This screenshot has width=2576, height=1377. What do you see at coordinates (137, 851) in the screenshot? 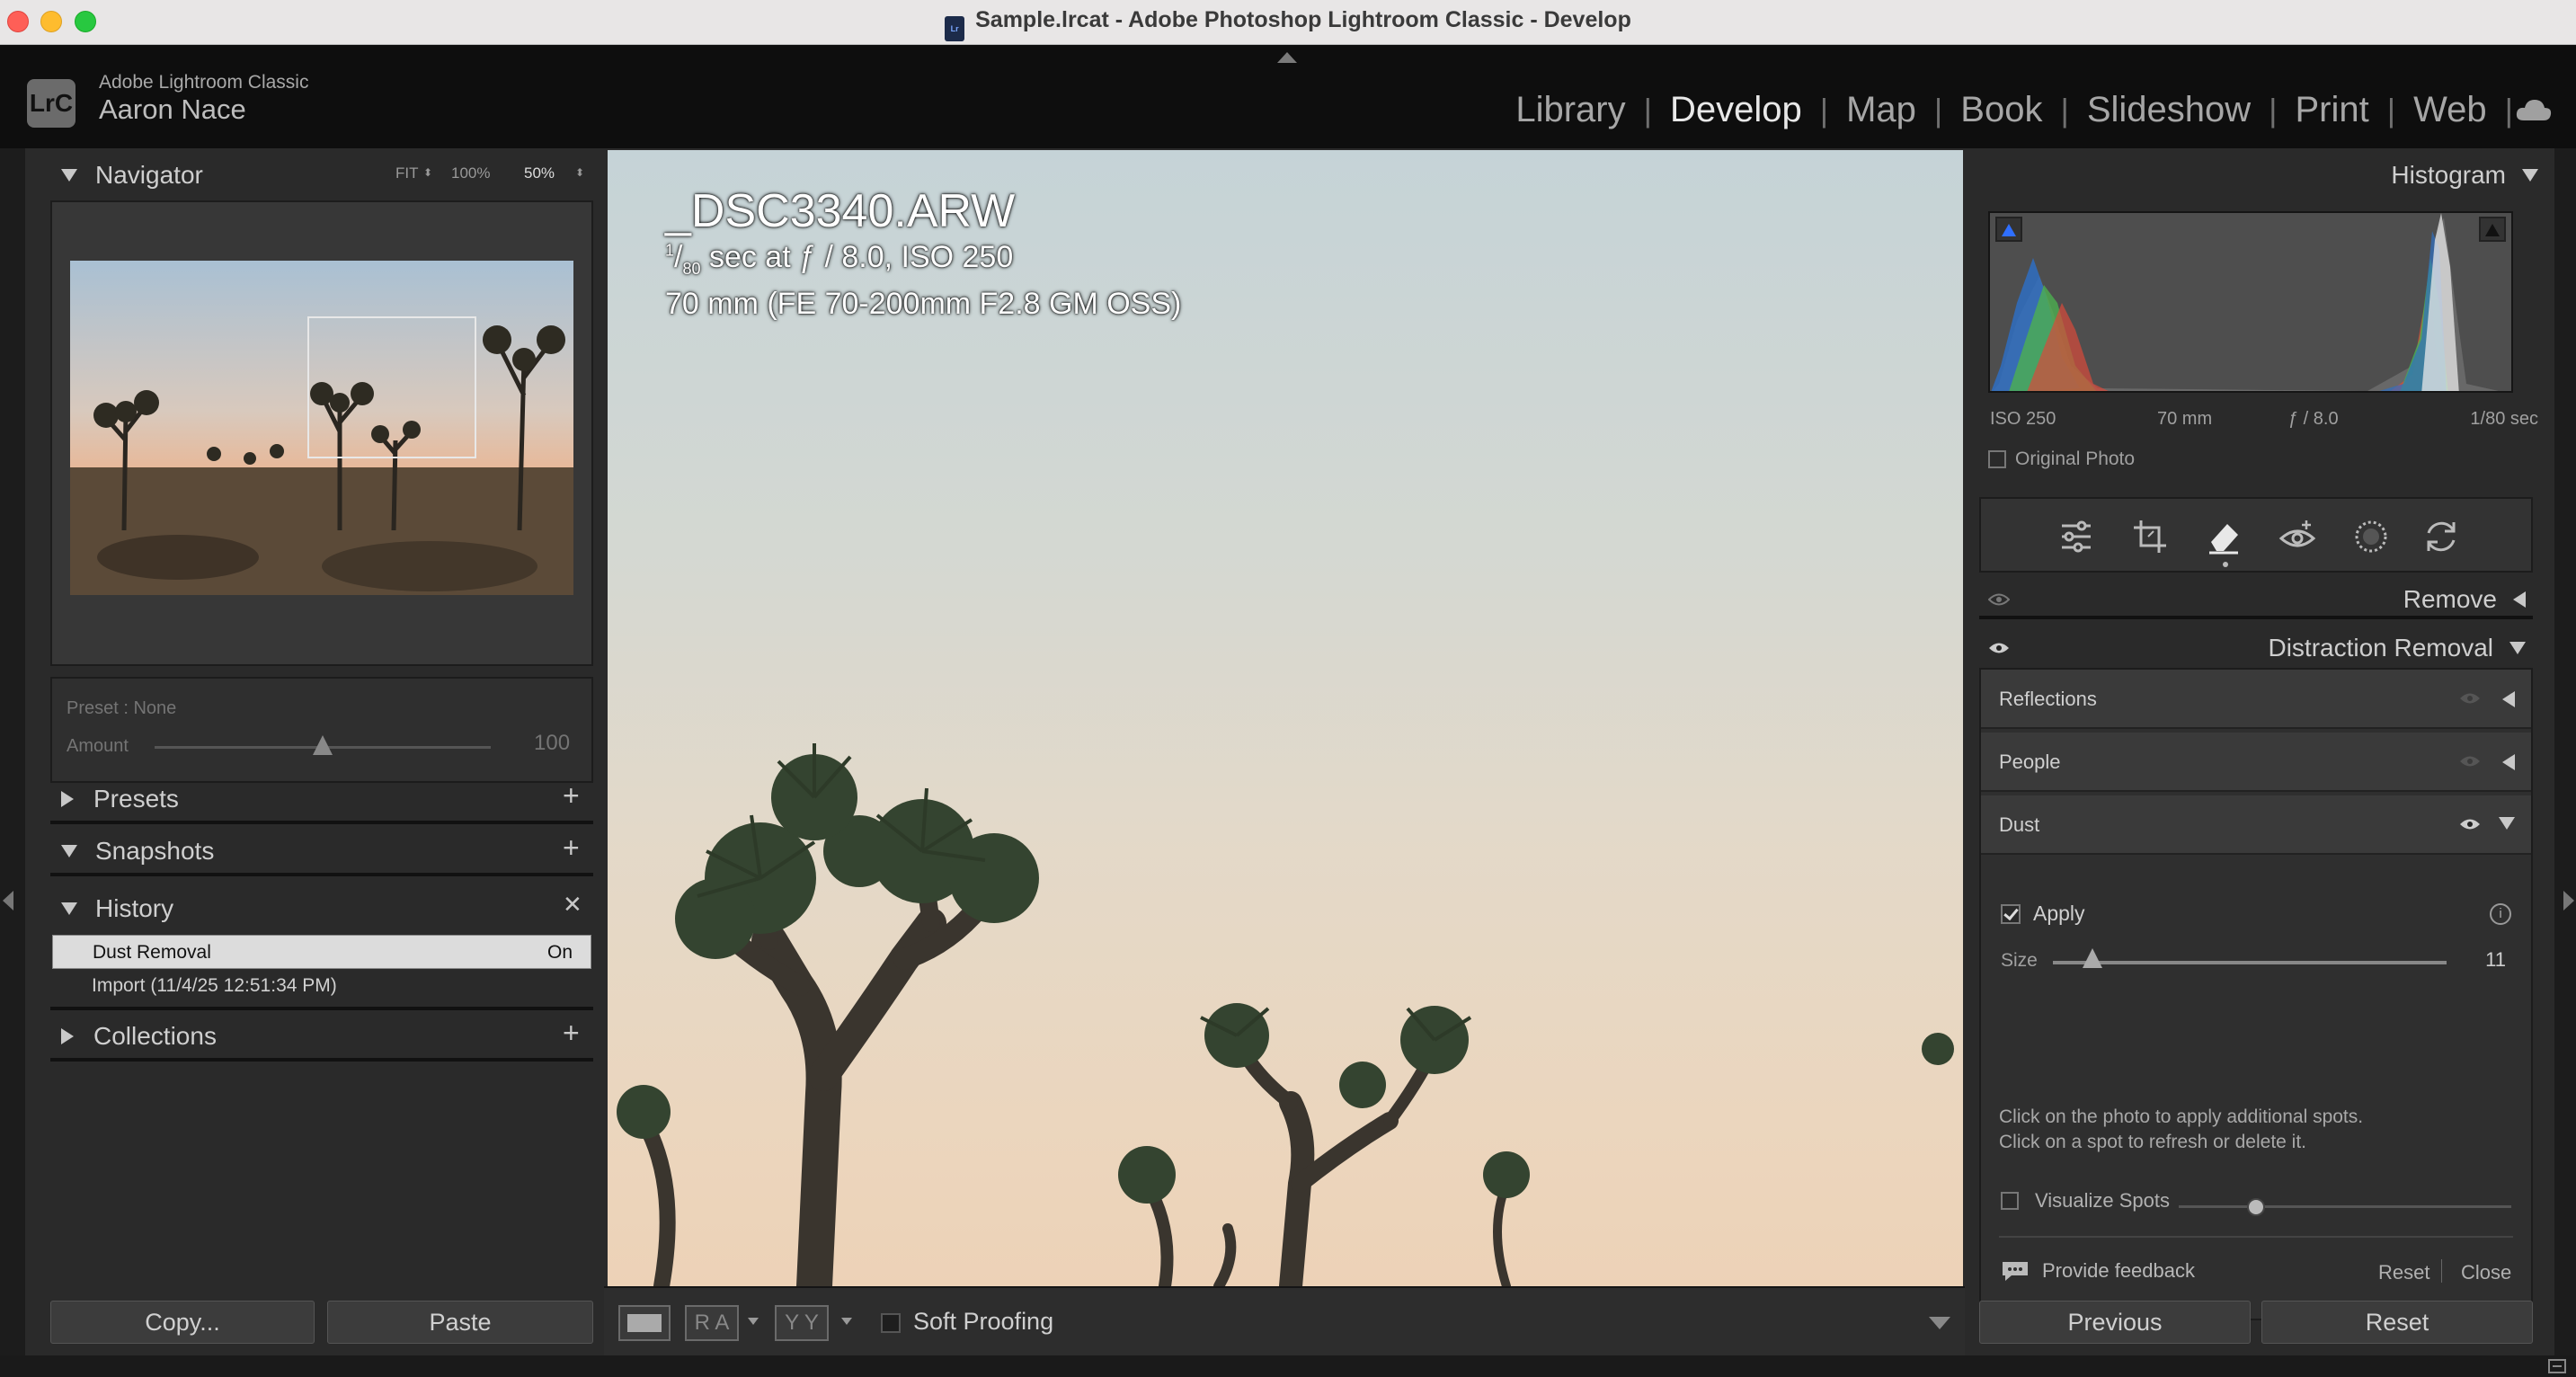
I see `snapshots-header: Snapshots` at bounding box center [137, 851].